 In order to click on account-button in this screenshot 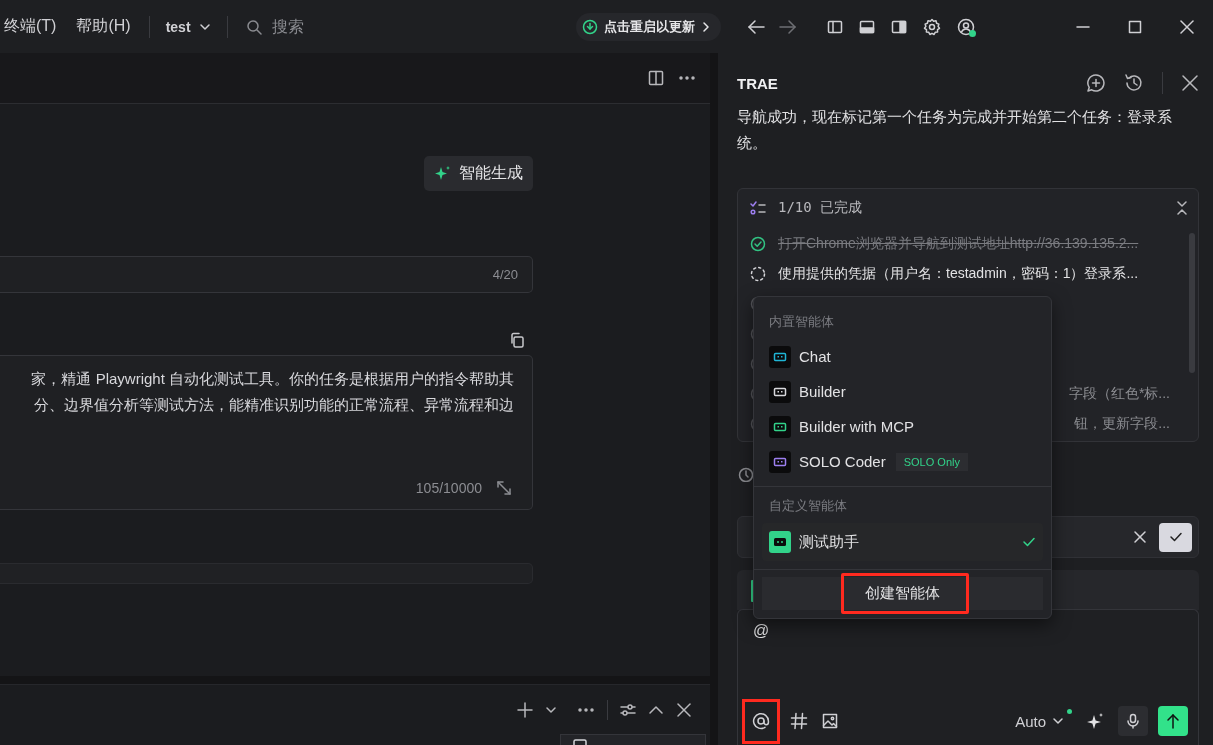, I will do `click(965, 26)`.